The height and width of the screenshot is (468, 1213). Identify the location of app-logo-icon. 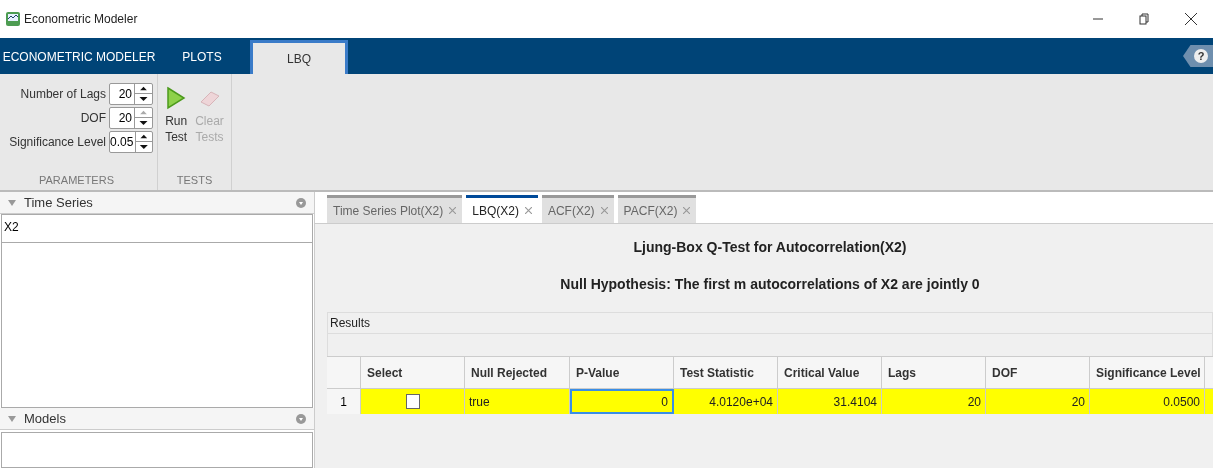
(13, 19).